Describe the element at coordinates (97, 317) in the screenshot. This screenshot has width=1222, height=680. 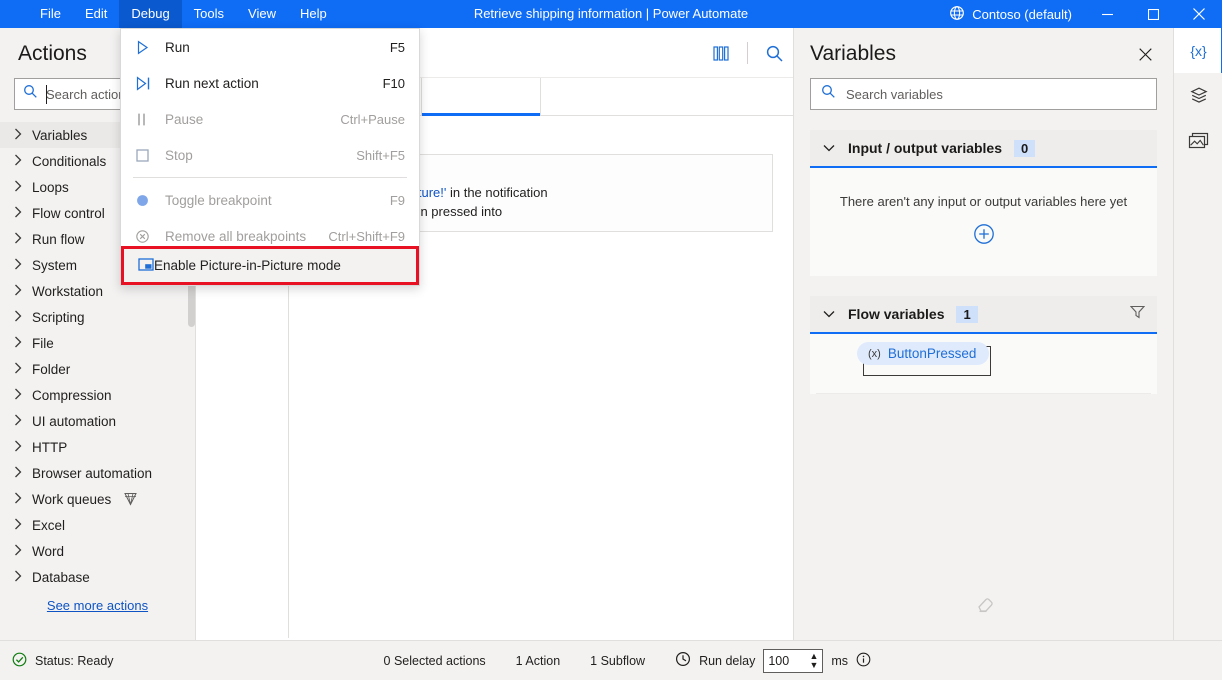
I see `actions-tree-item-scripting: Scripting` at that location.